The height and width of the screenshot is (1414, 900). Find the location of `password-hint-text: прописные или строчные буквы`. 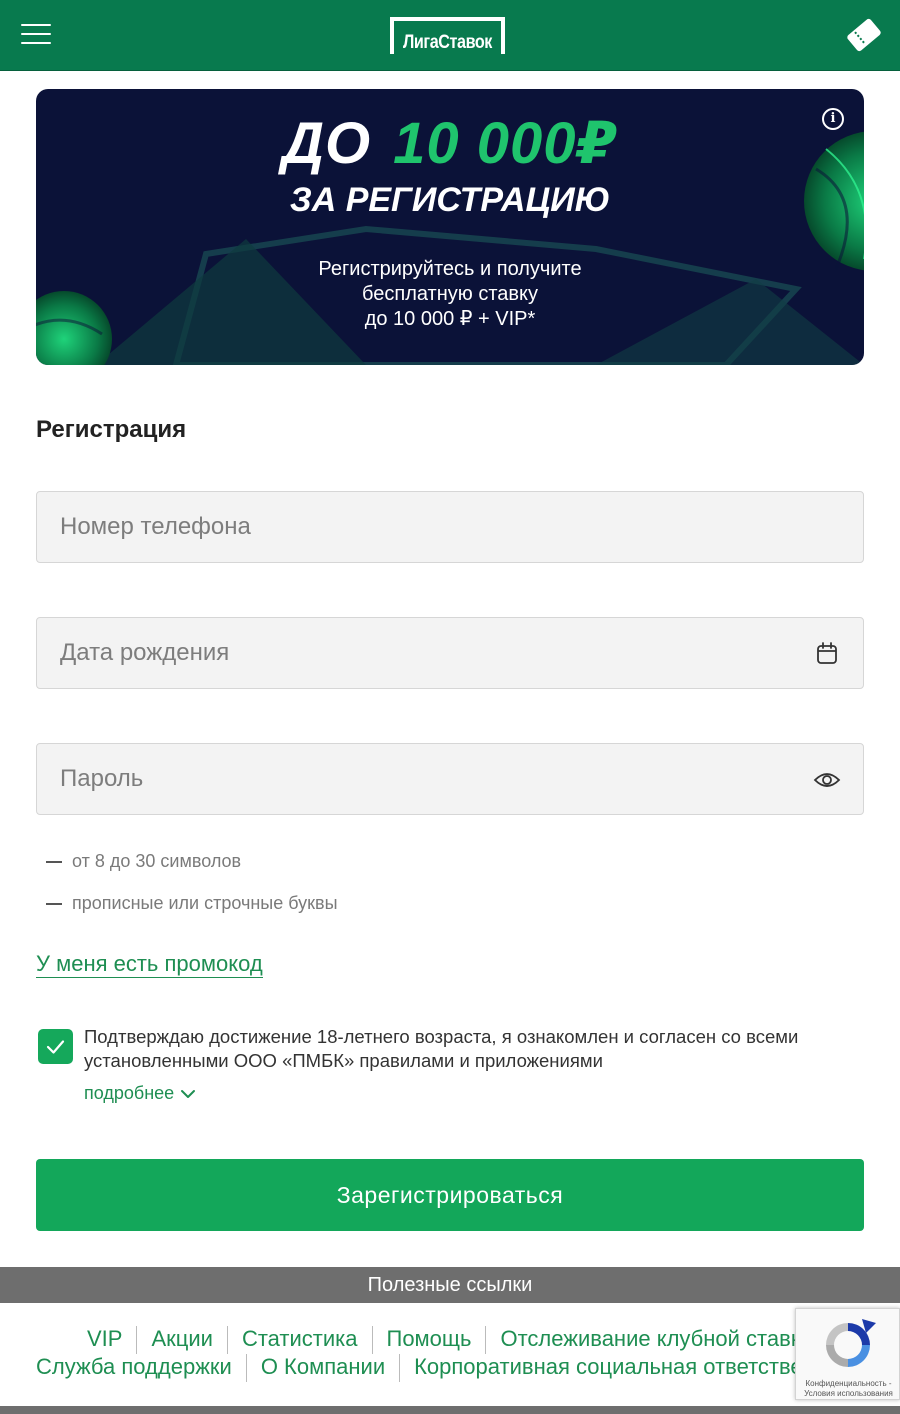

password-hint-text: прописные или строчные буквы is located at coordinates (205, 903).